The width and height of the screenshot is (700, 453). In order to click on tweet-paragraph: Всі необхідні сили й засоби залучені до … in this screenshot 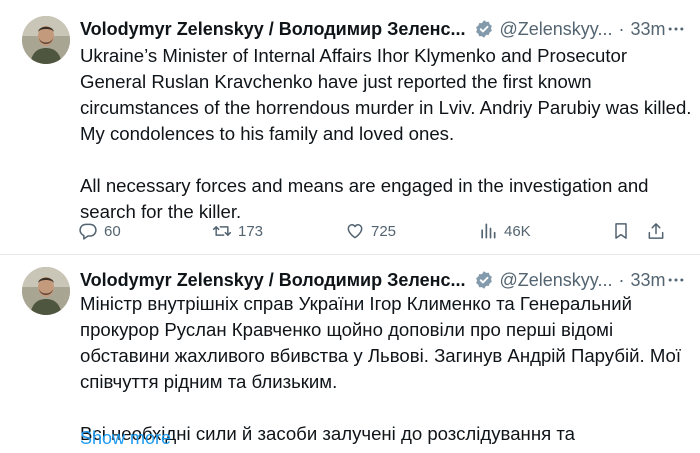, I will do `click(327, 433)`.